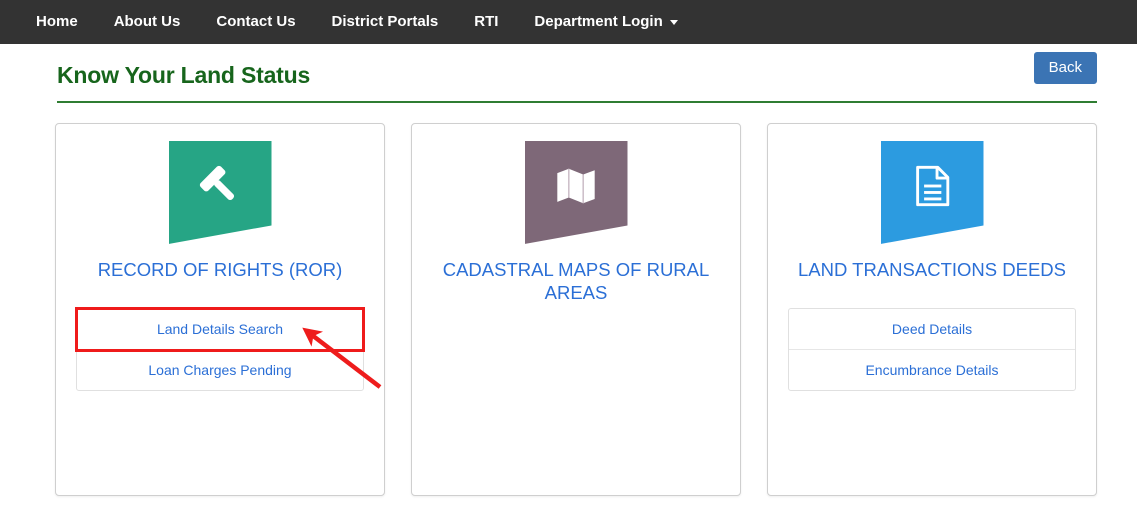 This screenshot has height=506, width=1137. I want to click on nav-item-label: Department Login, so click(598, 21).